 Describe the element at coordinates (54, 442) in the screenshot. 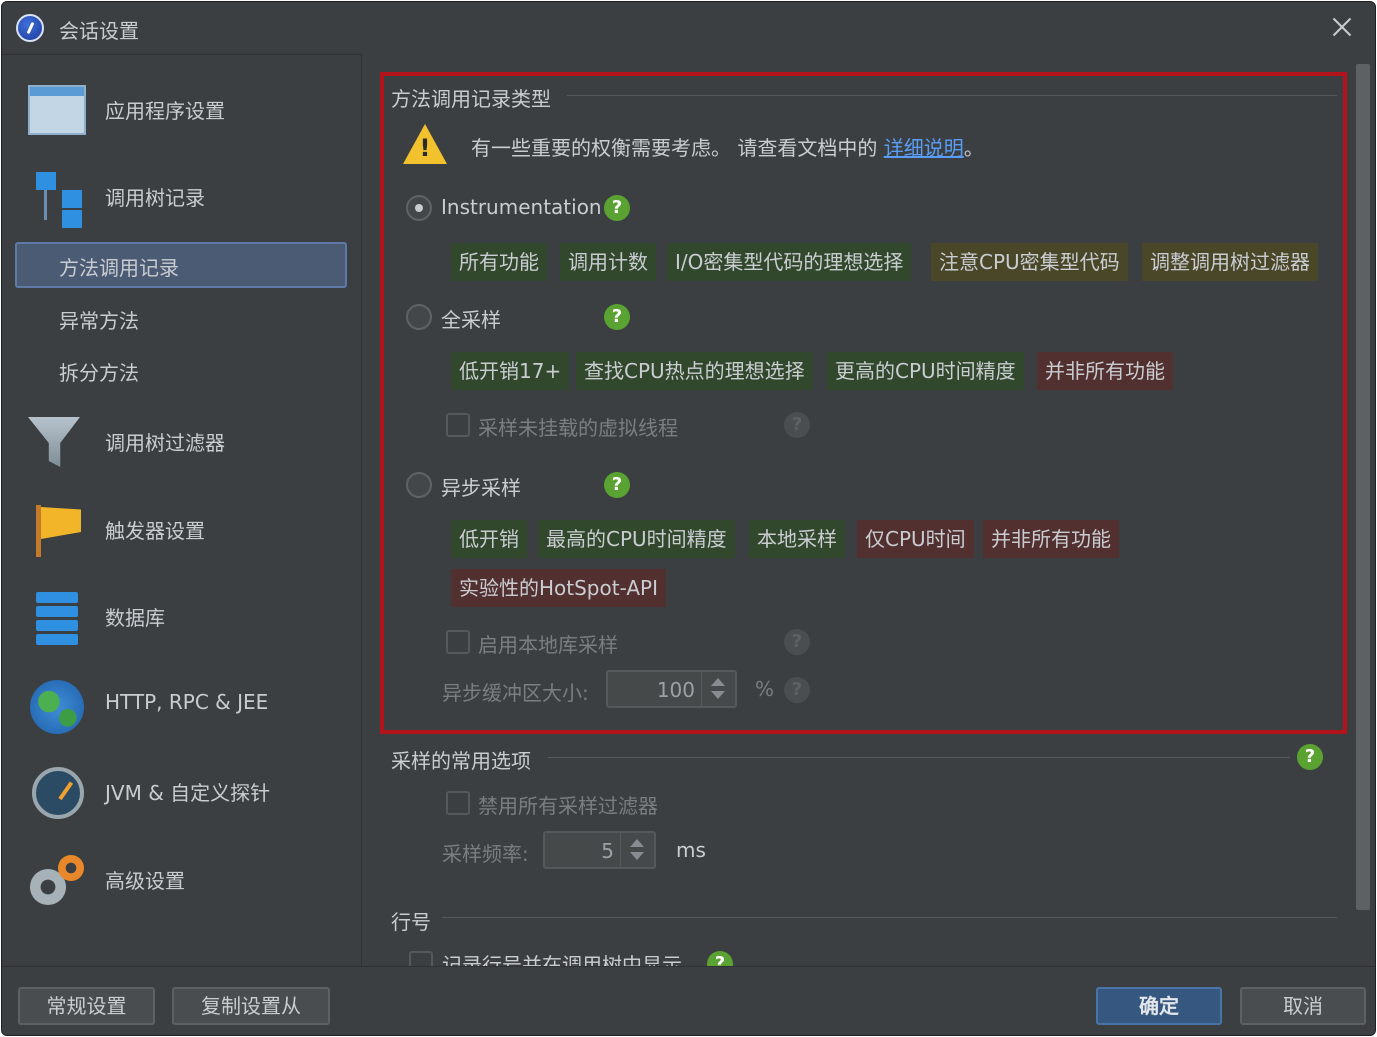

I see `funnel-filter-icon` at that location.